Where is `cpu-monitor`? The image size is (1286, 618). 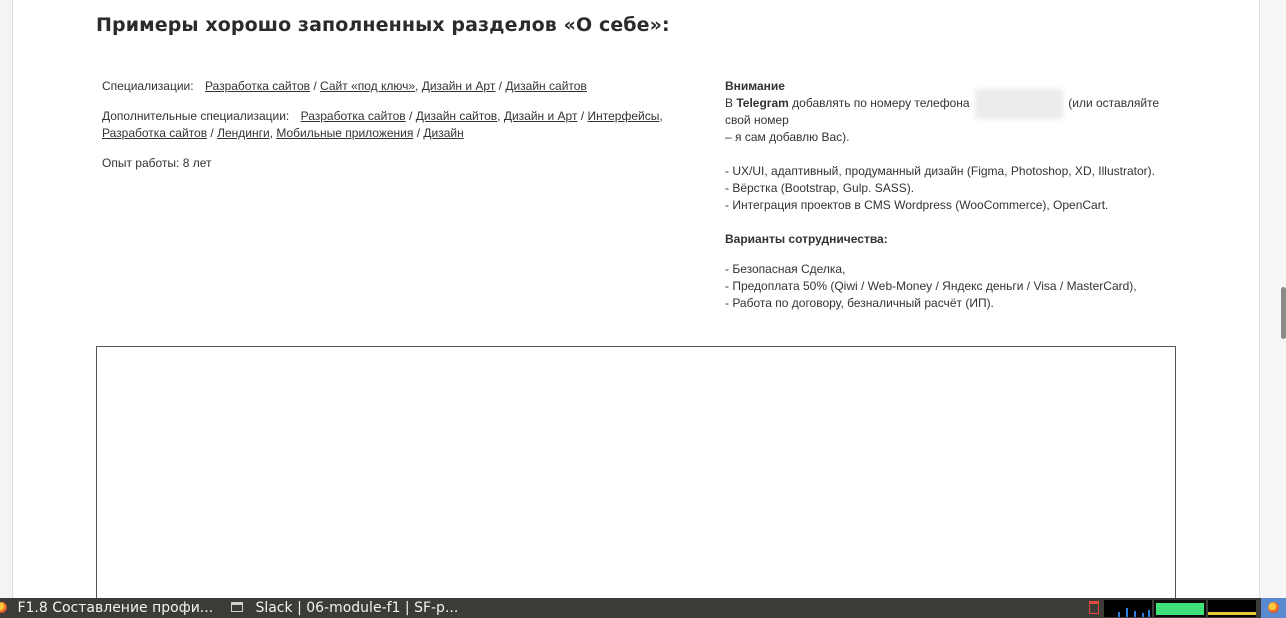
cpu-monitor is located at coordinates (1128, 608).